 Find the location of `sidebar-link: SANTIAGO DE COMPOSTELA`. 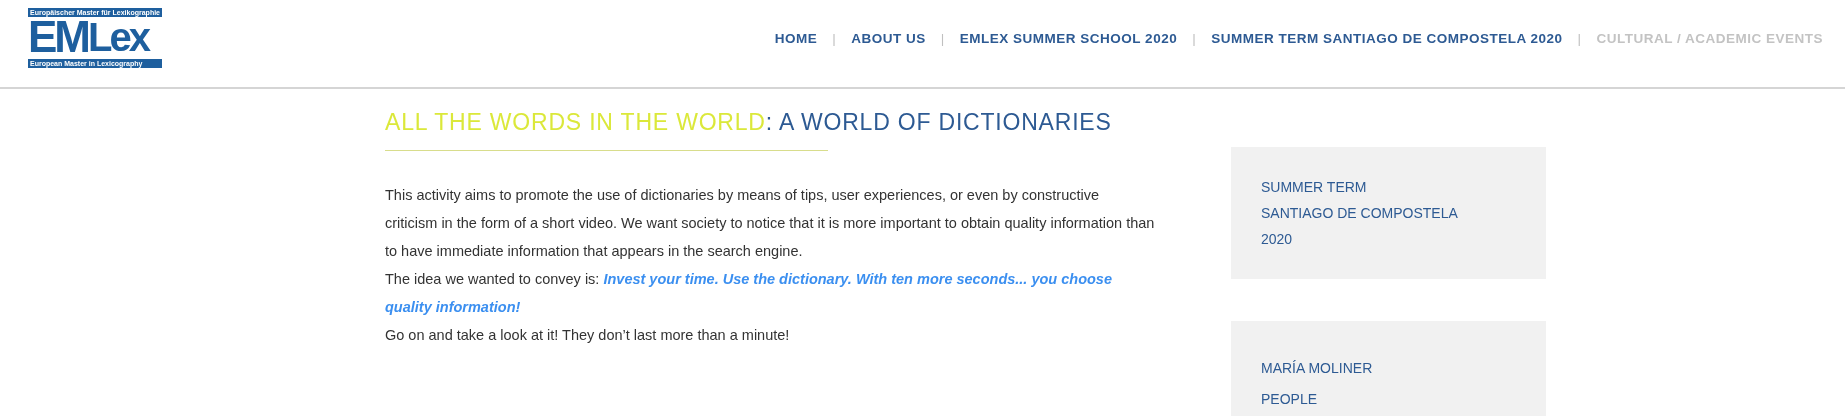

sidebar-link: SANTIAGO DE COMPOSTELA is located at coordinates (1388, 213).